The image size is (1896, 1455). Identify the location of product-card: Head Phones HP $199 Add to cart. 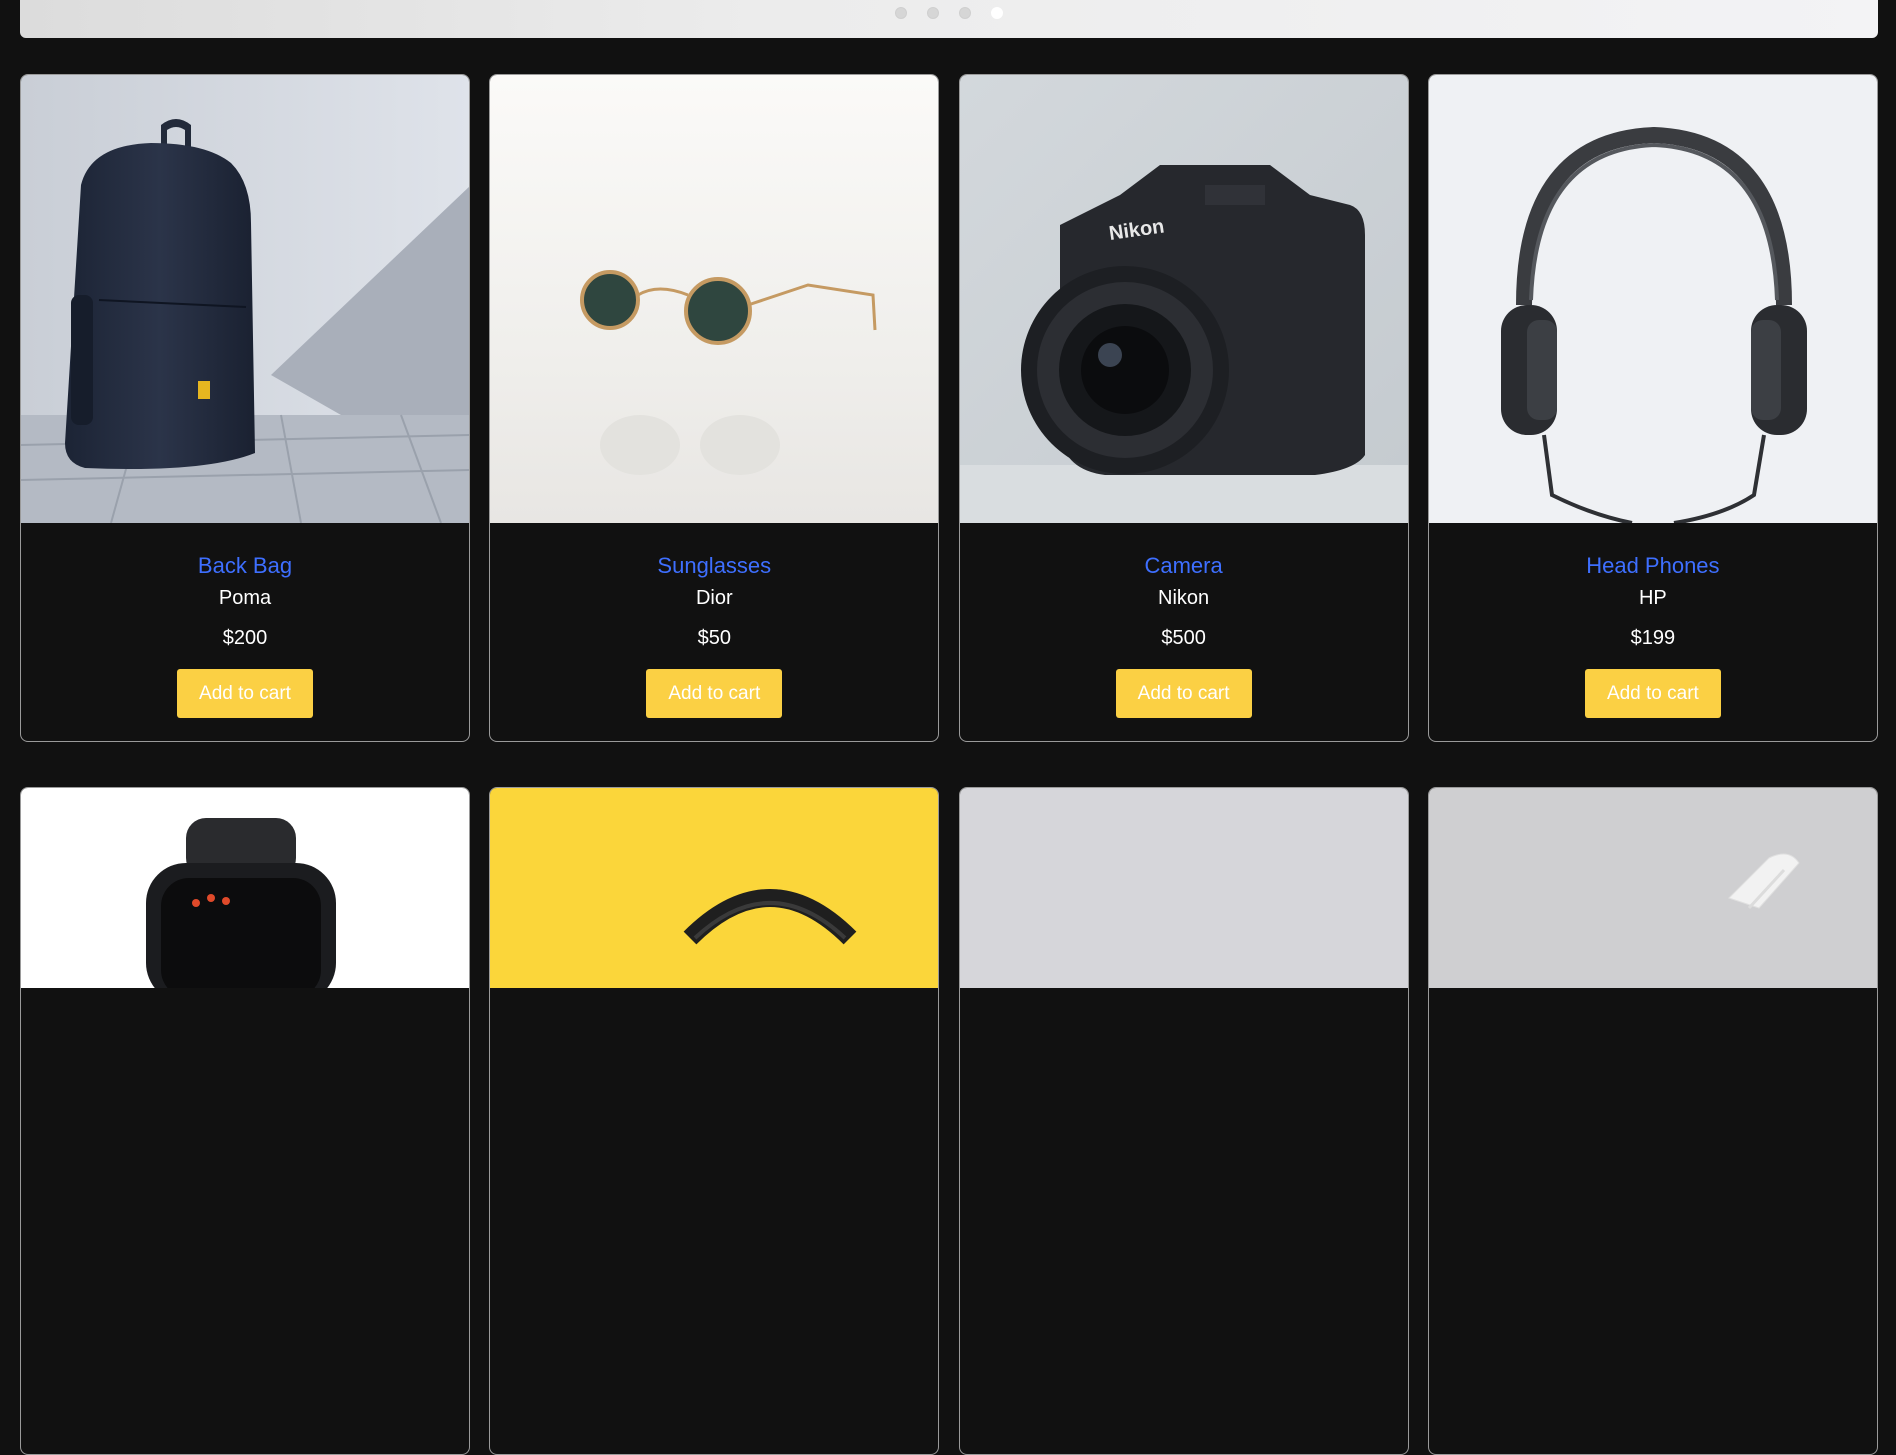
(1652, 408).